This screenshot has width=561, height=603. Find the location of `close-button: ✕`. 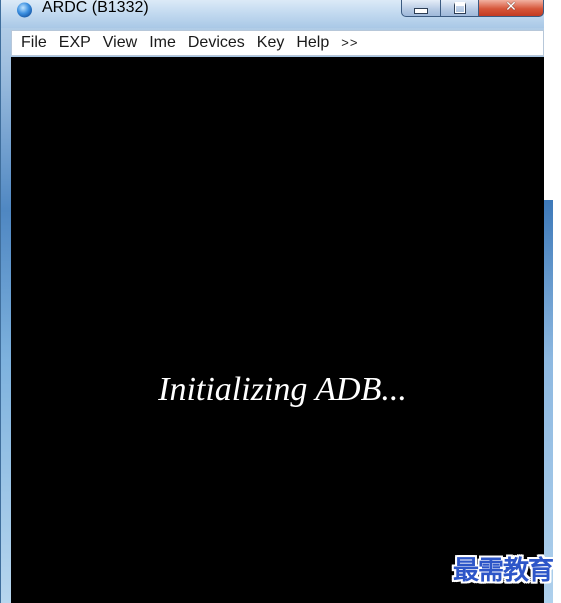

close-button: ✕ is located at coordinates (511, 8).